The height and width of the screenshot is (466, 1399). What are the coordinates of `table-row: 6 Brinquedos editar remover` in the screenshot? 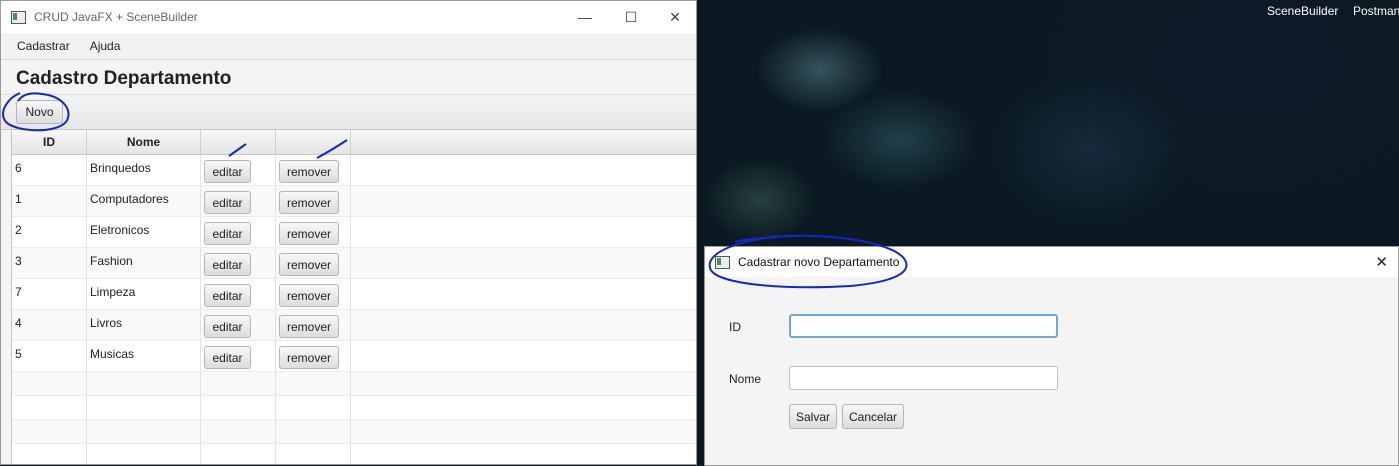 It's located at (354, 170).